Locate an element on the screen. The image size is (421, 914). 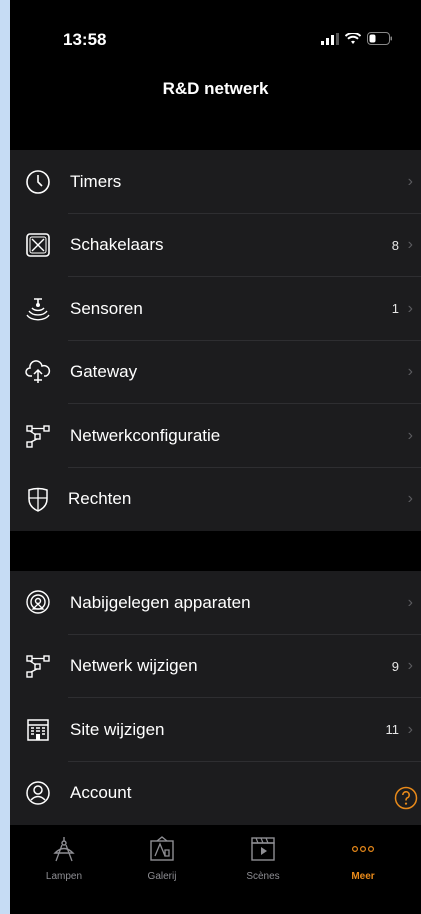
clock-icon is located at coordinates (38, 182).